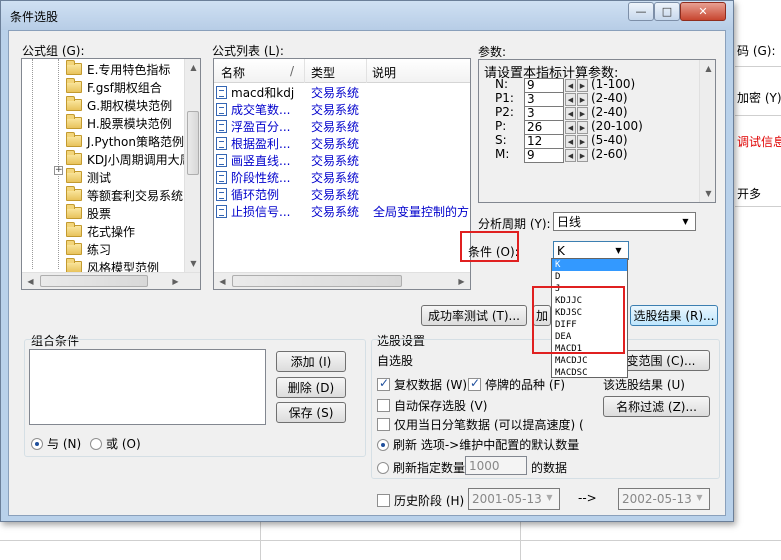  I want to click on tree-item: 测试, so click(88, 177).